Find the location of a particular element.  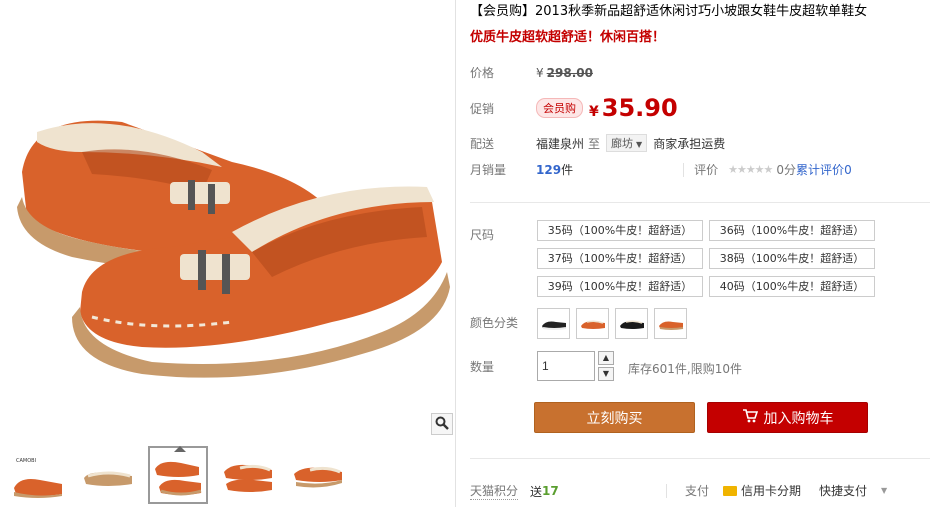

delivery-to-word: 至 is located at coordinates (594, 143).